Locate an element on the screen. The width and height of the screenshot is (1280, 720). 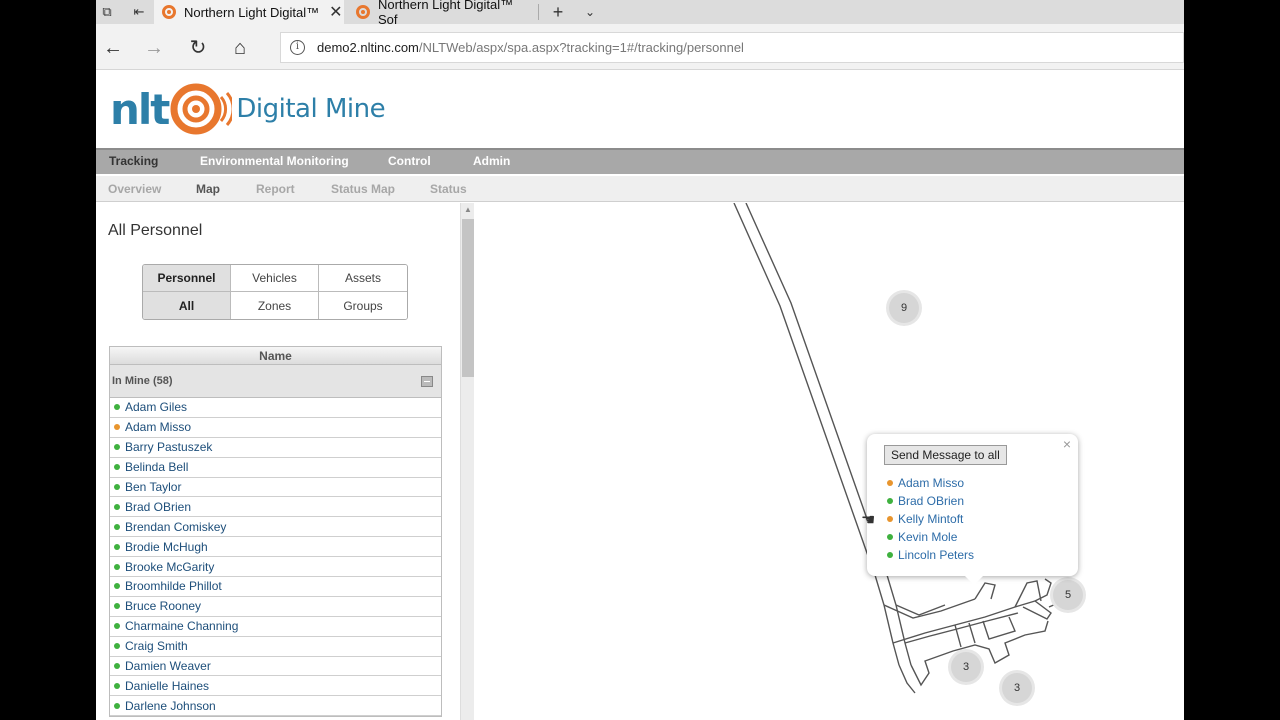
person-row: Charmaine Channing is located at coordinates (275, 626).